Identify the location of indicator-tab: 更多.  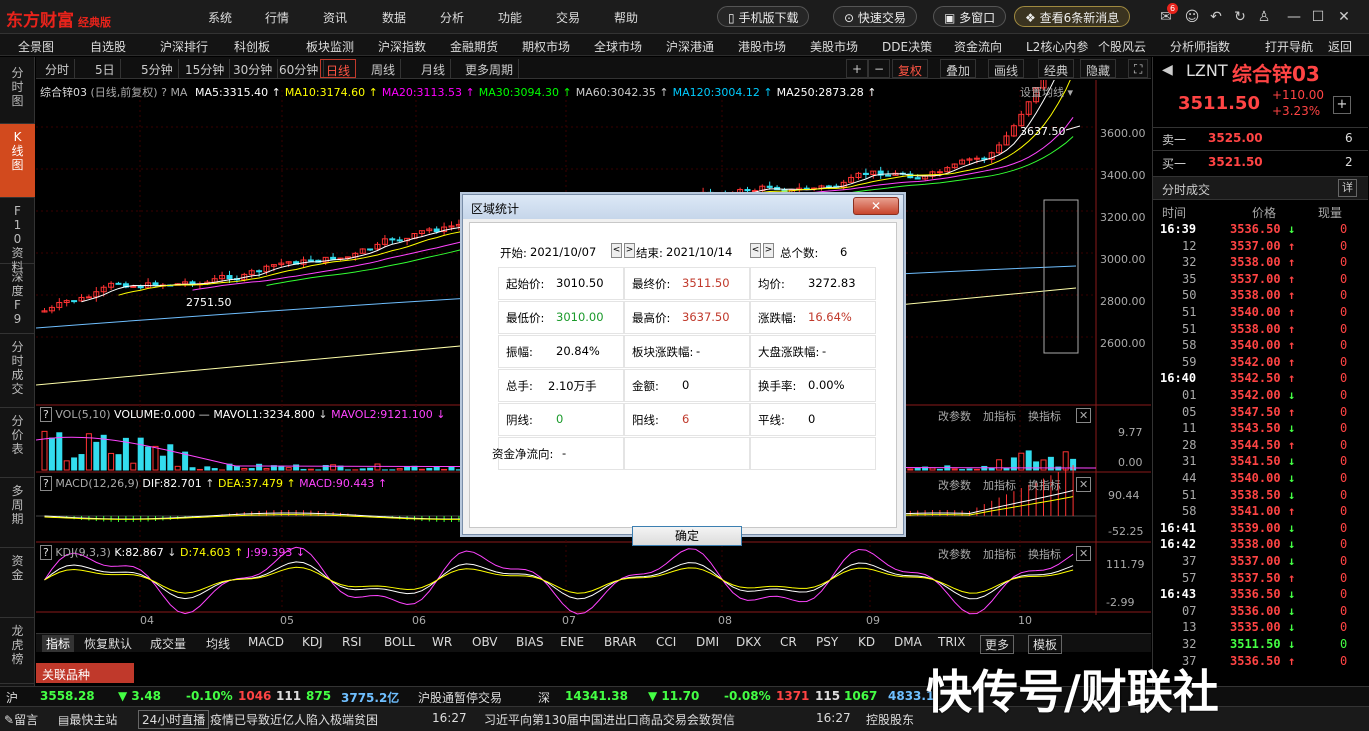
(997, 644).